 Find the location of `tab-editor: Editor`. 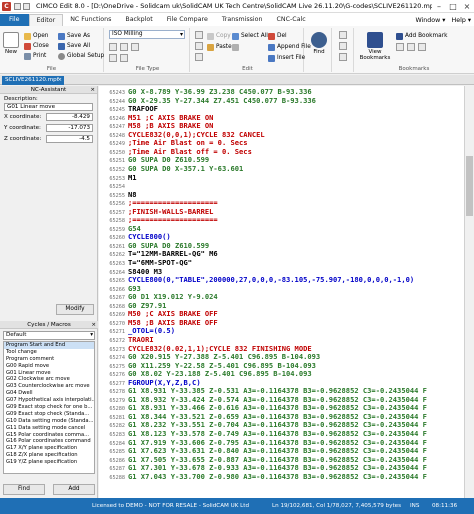

tab-editor: Editor is located at coordinates (46, 20).